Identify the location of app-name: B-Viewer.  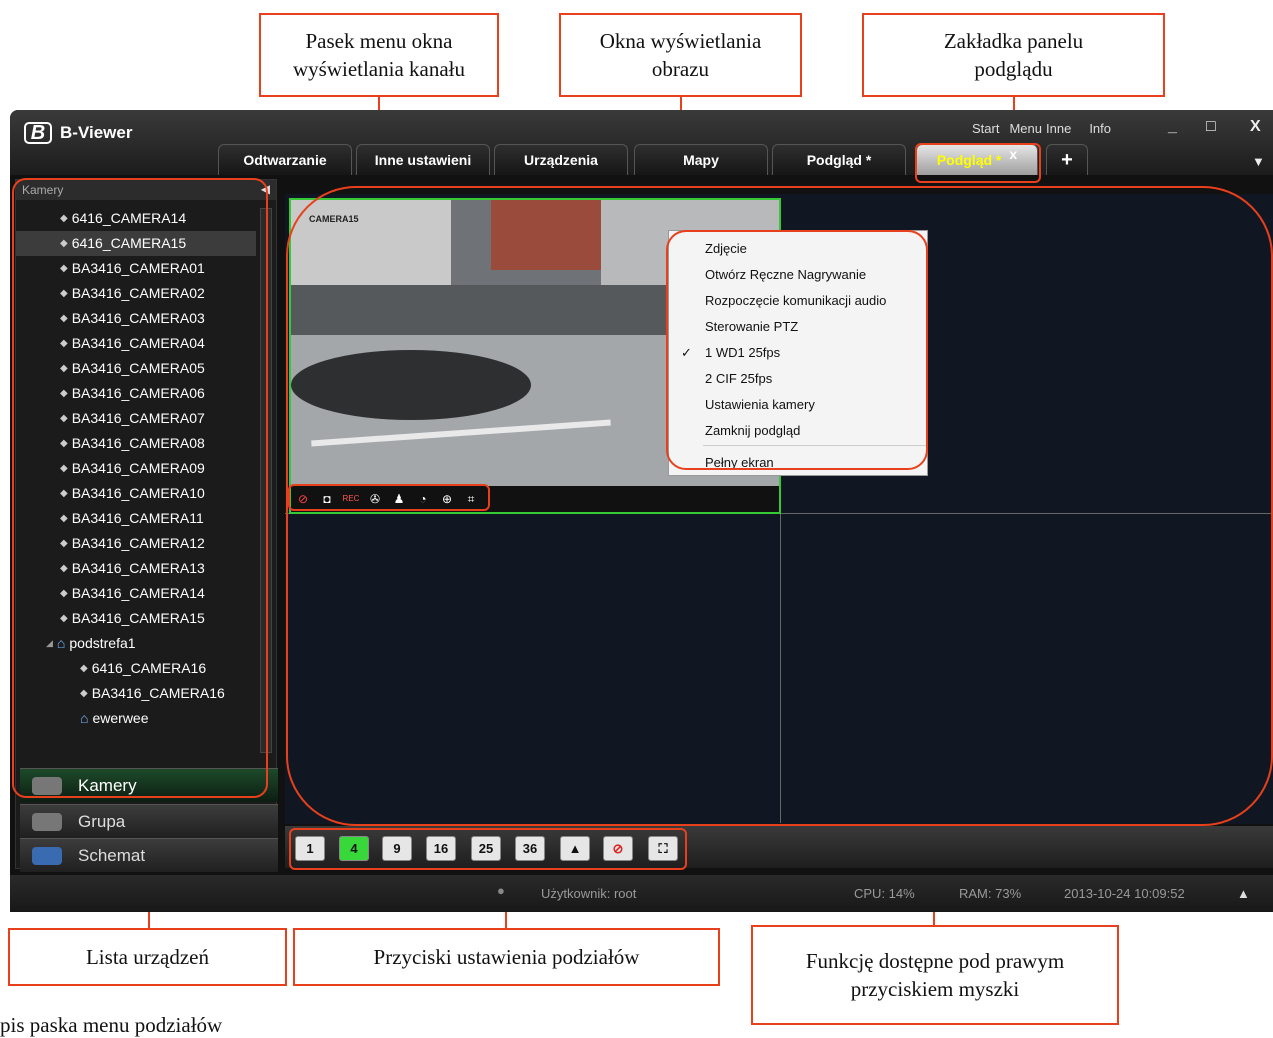
(96, 132).